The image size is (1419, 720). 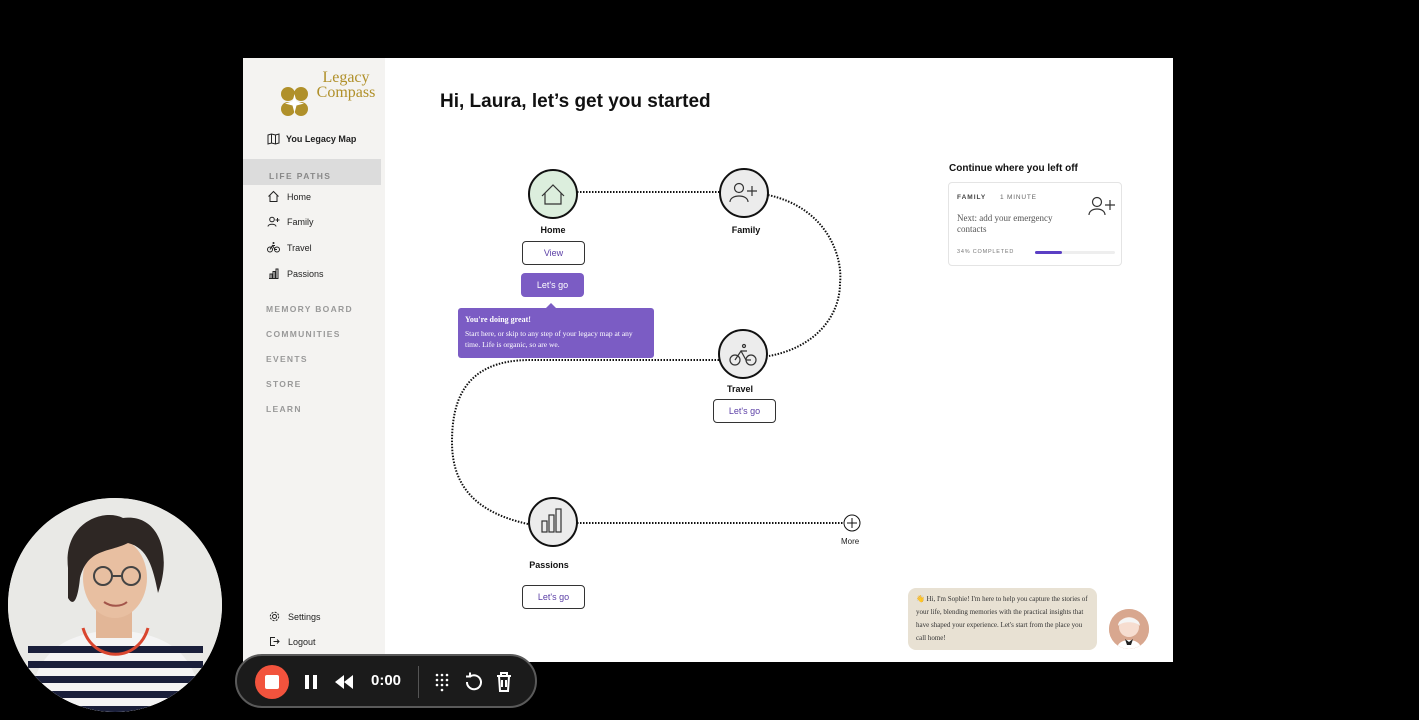 What do you see at coordinates (272, 682) in the screenshot?
I see `stop-recording-button` at bounding box center [272, 682].